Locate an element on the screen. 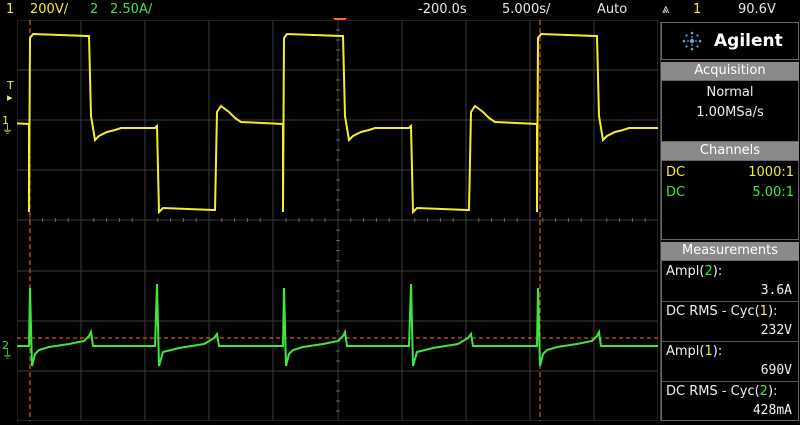  channel-1-coupling: DC is located at coordinates (676, 172).